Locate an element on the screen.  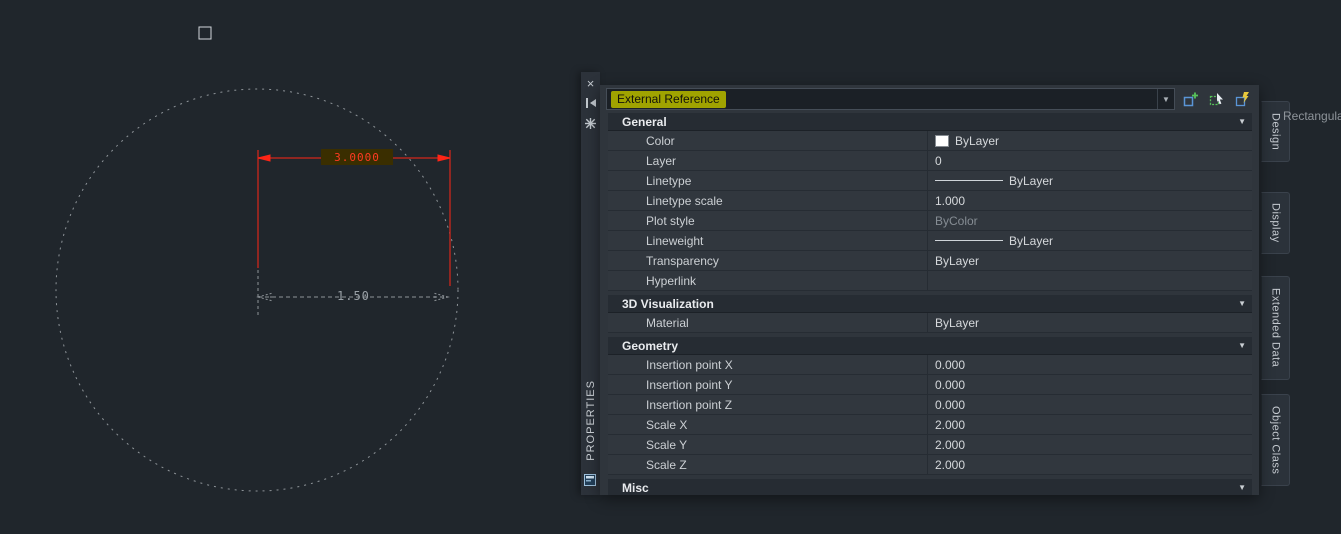
section-title: Misc is located at coordinates (635, 487).